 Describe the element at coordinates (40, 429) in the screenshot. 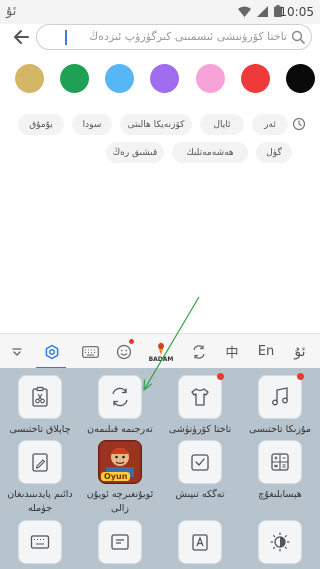

I see `tile-label: چاپلاق تاختىسى` at that location.